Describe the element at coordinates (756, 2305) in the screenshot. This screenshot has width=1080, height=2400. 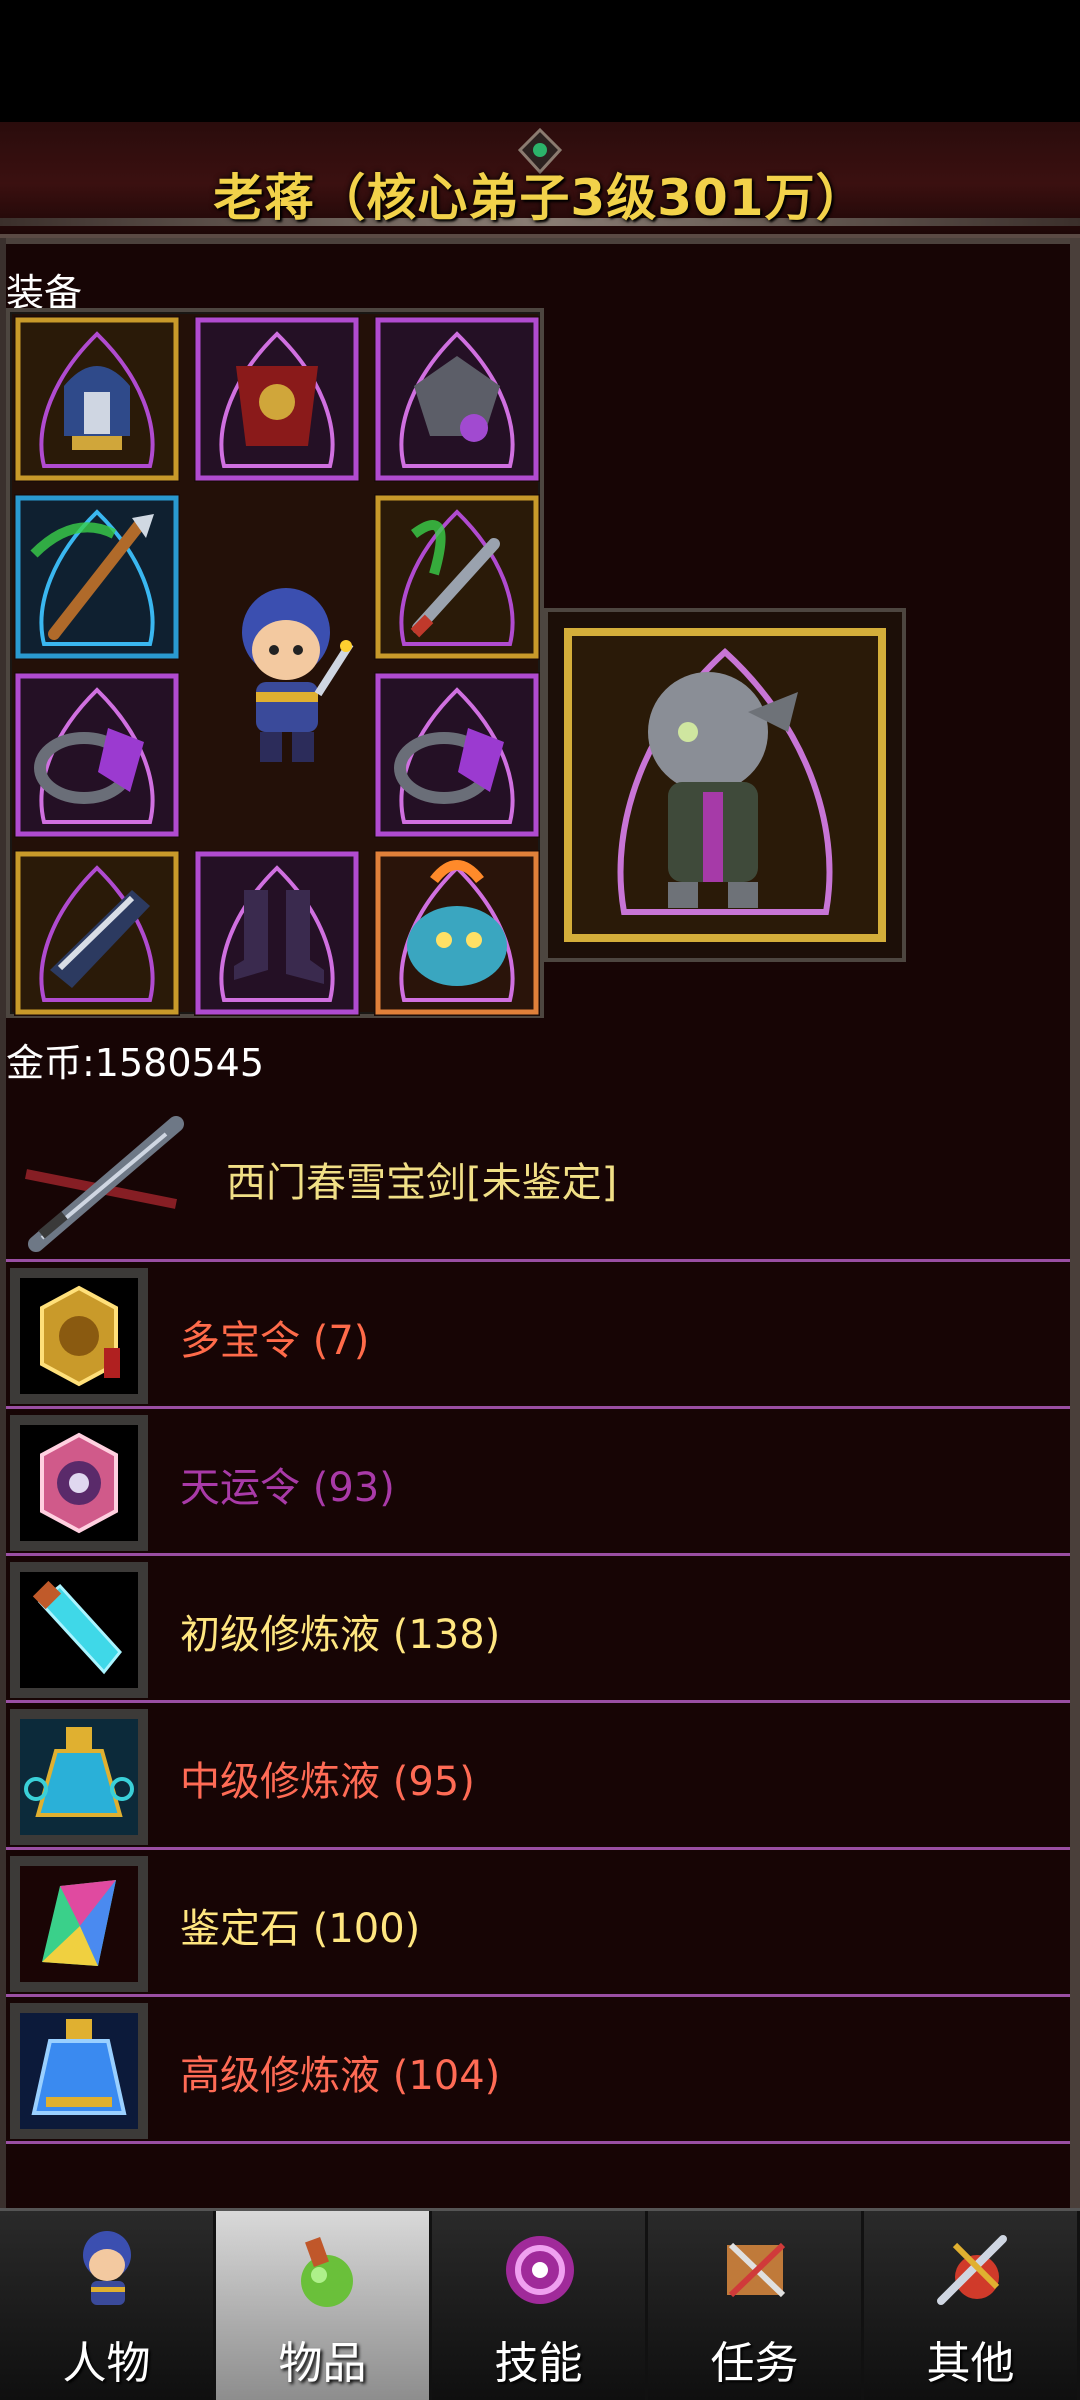
I see `tab-quests: 任务` at that location.